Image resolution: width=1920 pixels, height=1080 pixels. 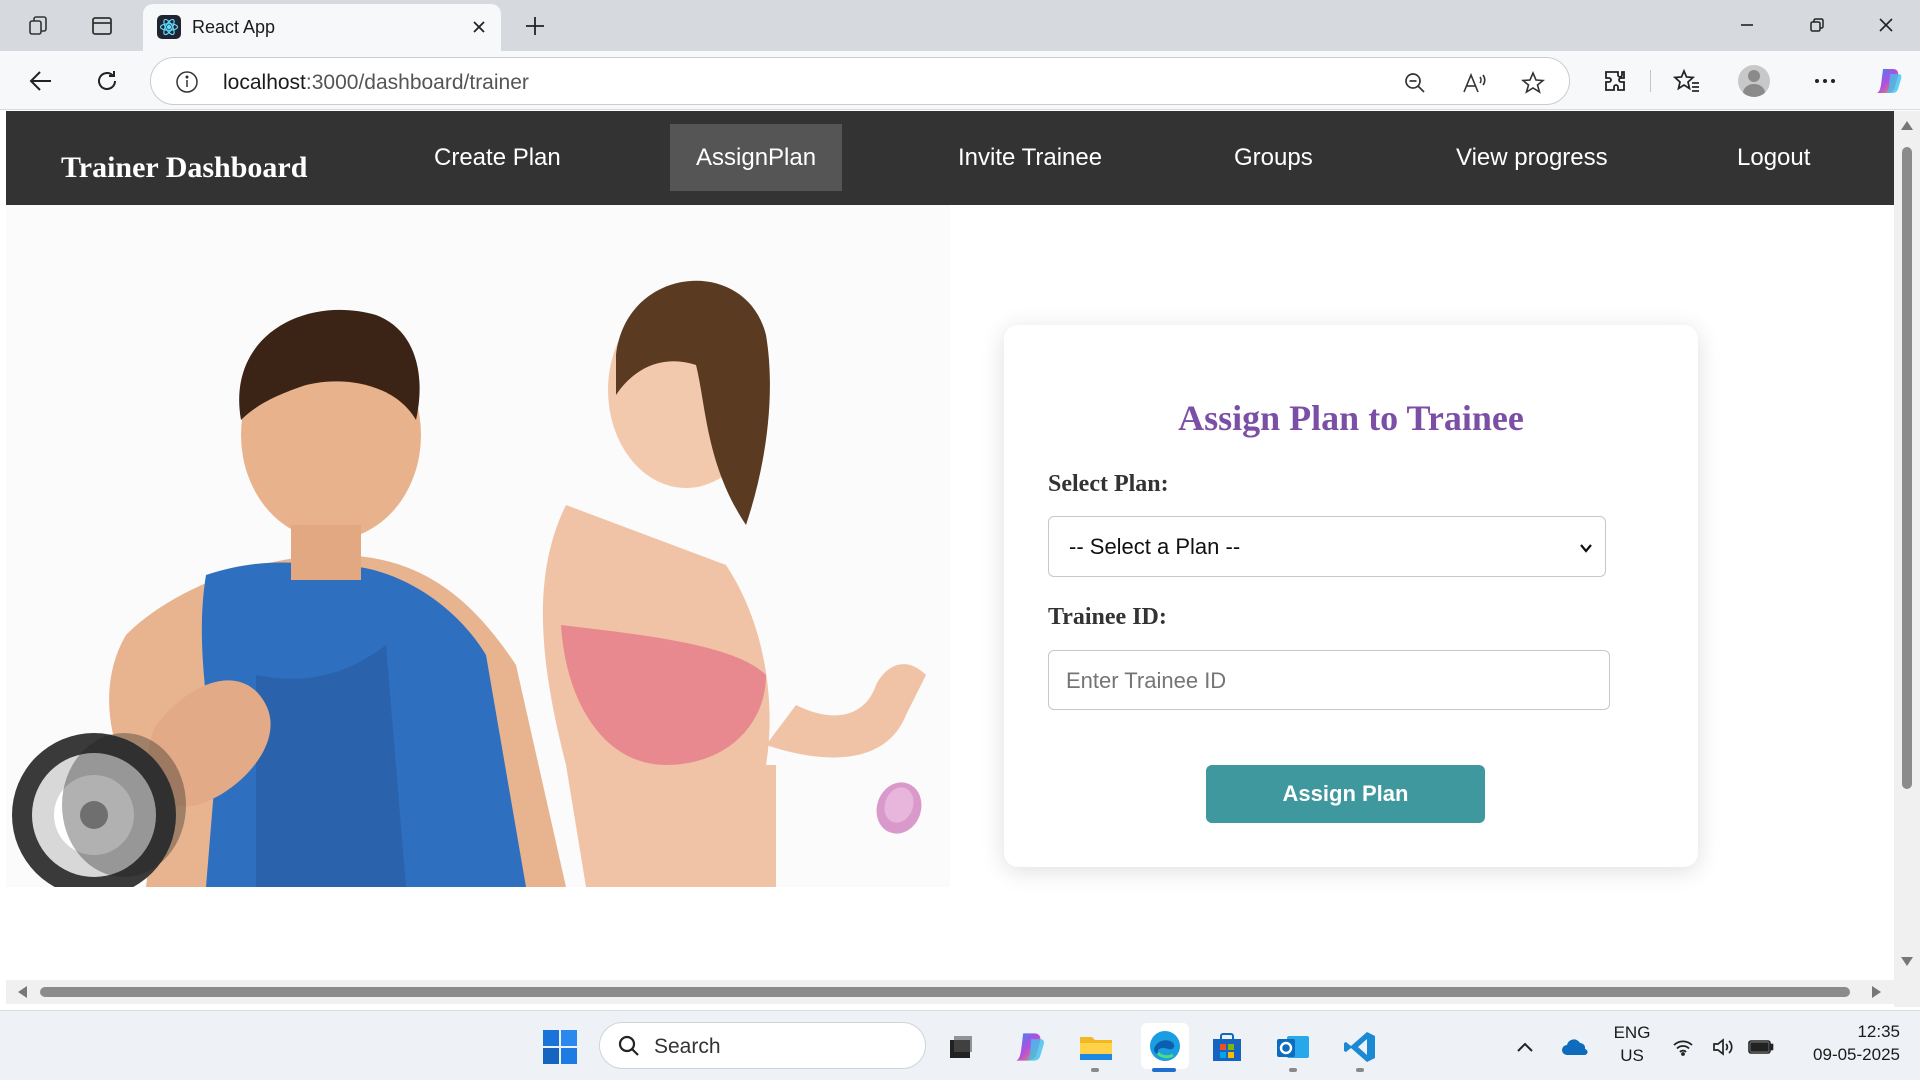 I want to click on start-menu-icon, so click(x=560, y=1047).